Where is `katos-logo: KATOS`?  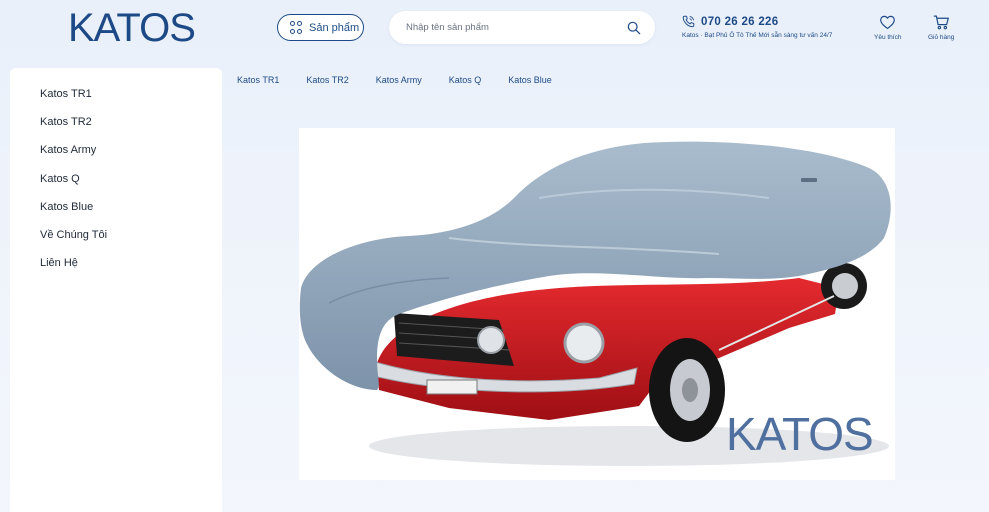 katos-logo: KATOS is located at coordinates (132, 28).